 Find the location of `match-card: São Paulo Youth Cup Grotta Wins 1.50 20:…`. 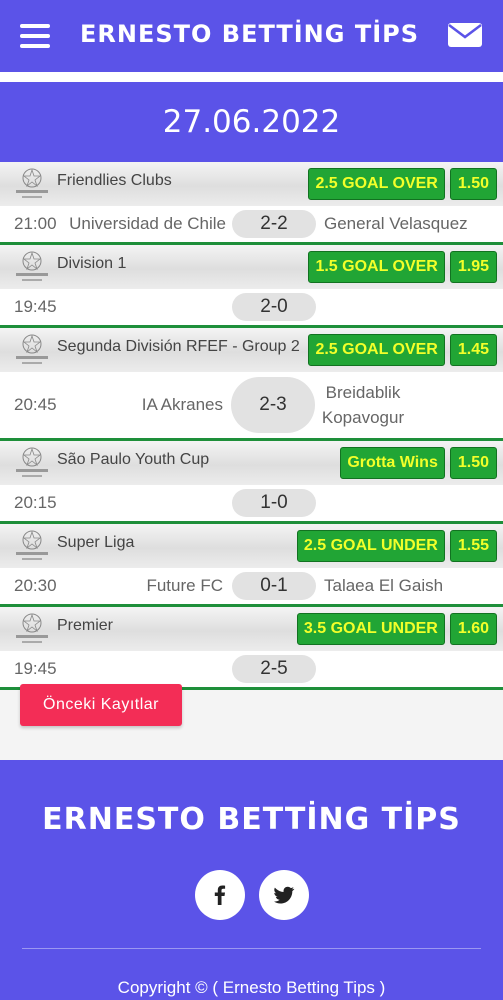

match-card: São Paulo Youth Cup Grotta Wins 1.50 20:… is located at coordinates (251, 482).